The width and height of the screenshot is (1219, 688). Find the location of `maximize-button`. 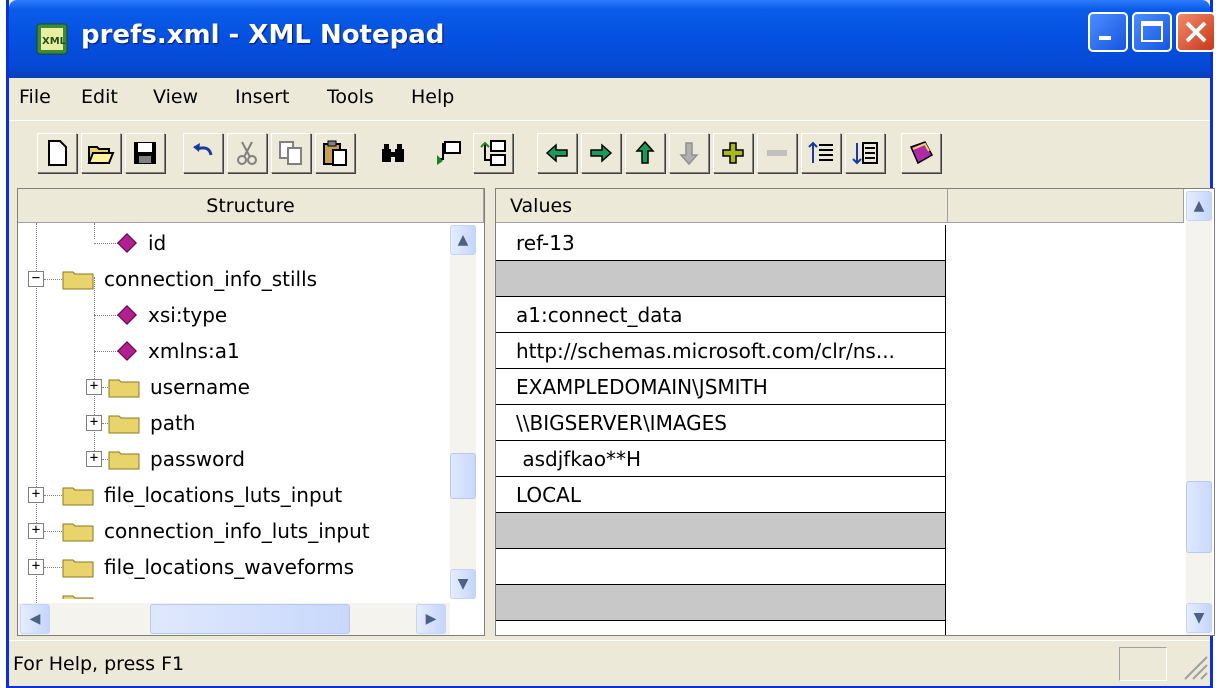

maximize-button is located at coordinates (1152, 32).